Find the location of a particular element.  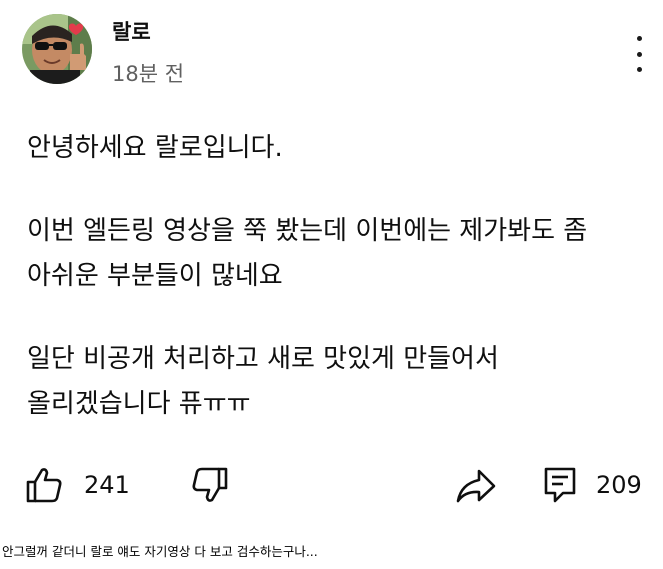

post-text-line: 일단 비공개 처리하고 새로 맛있게 만들어서 is located at coordinates (263, 359).